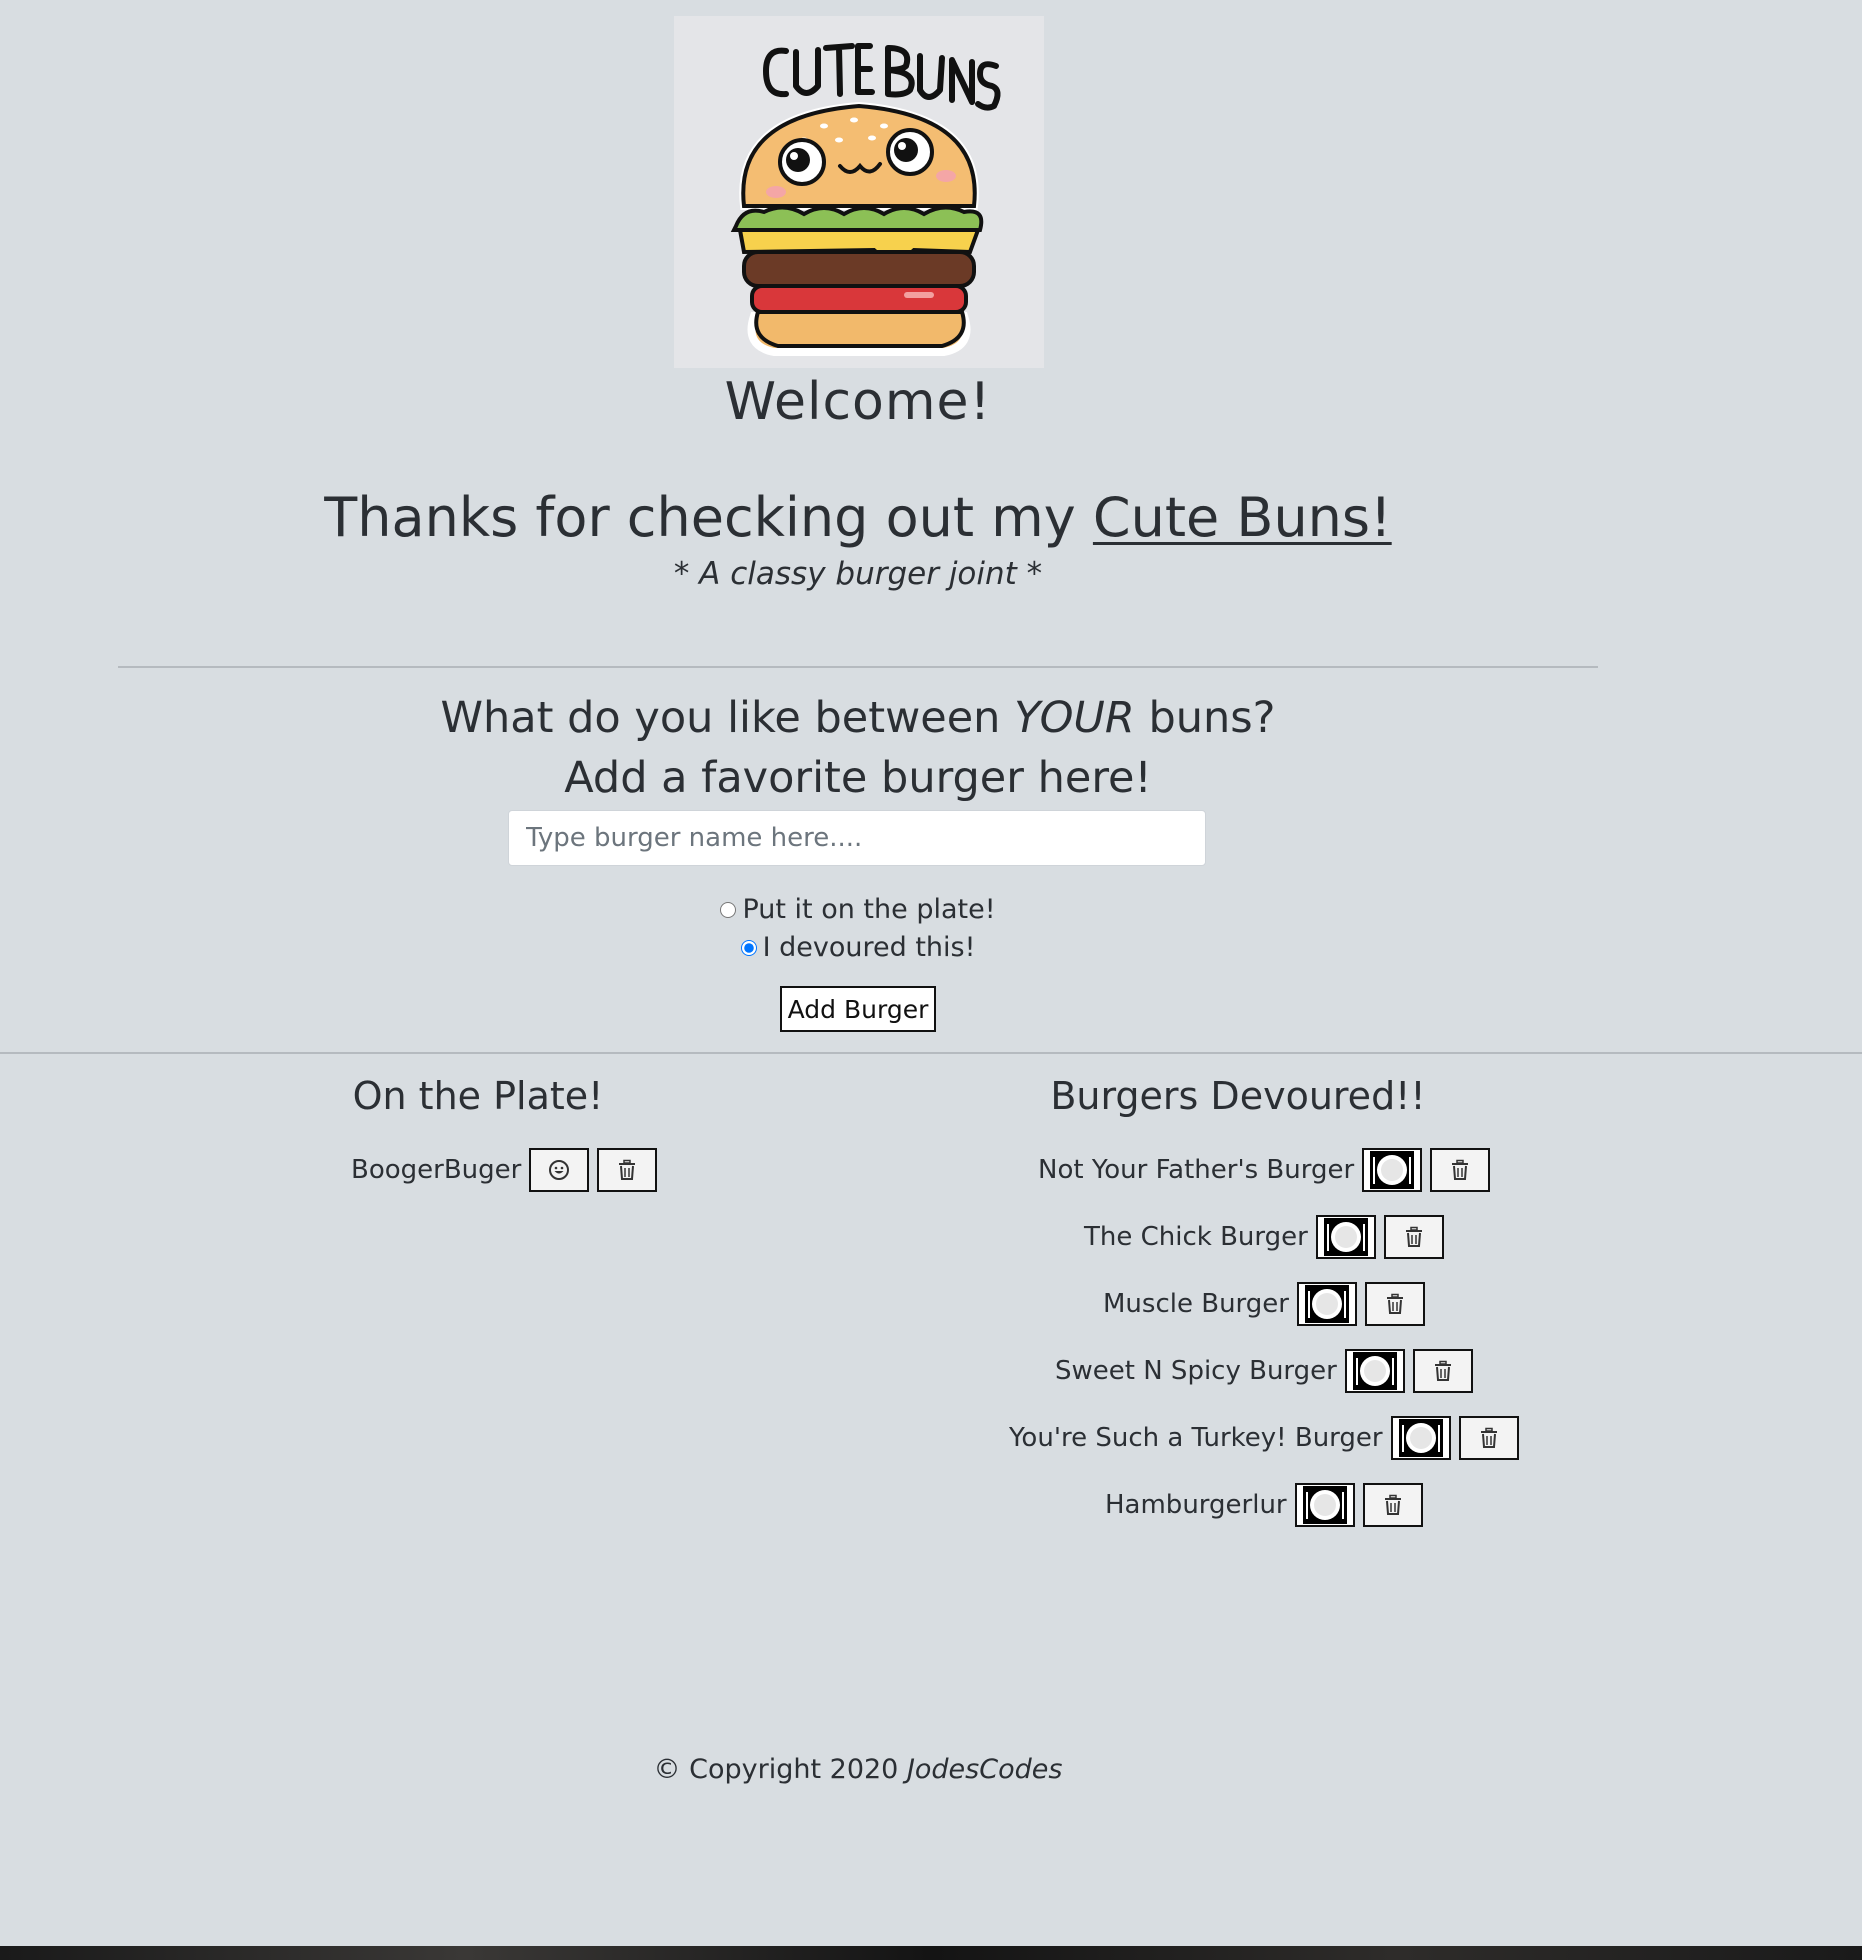 The image size is (1862, 1960). Describe the element at coordinates (1196, 1237) in the screenshot. I see `burger-name: The Chick Burger` at that location.